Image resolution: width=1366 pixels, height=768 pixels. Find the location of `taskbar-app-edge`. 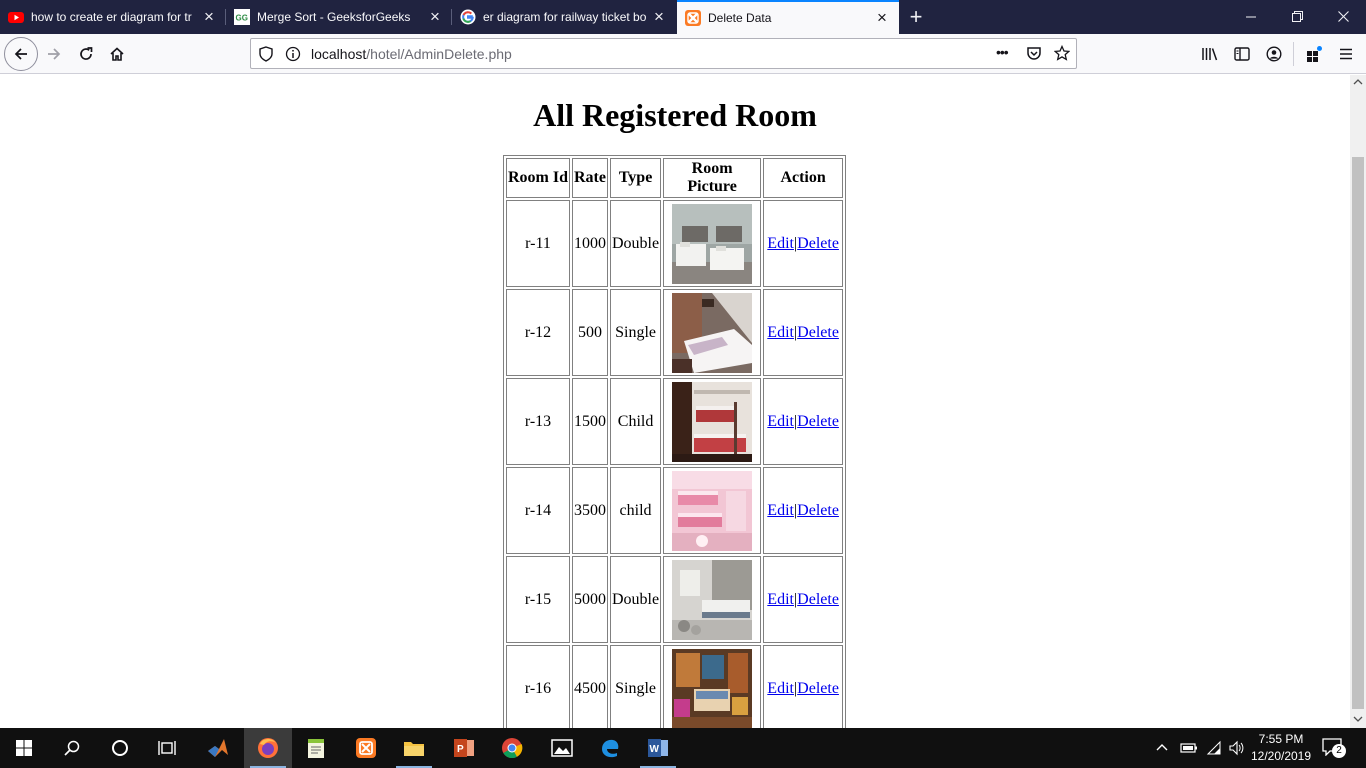

taskbar-app-edge is located at coordinates (610, 748).